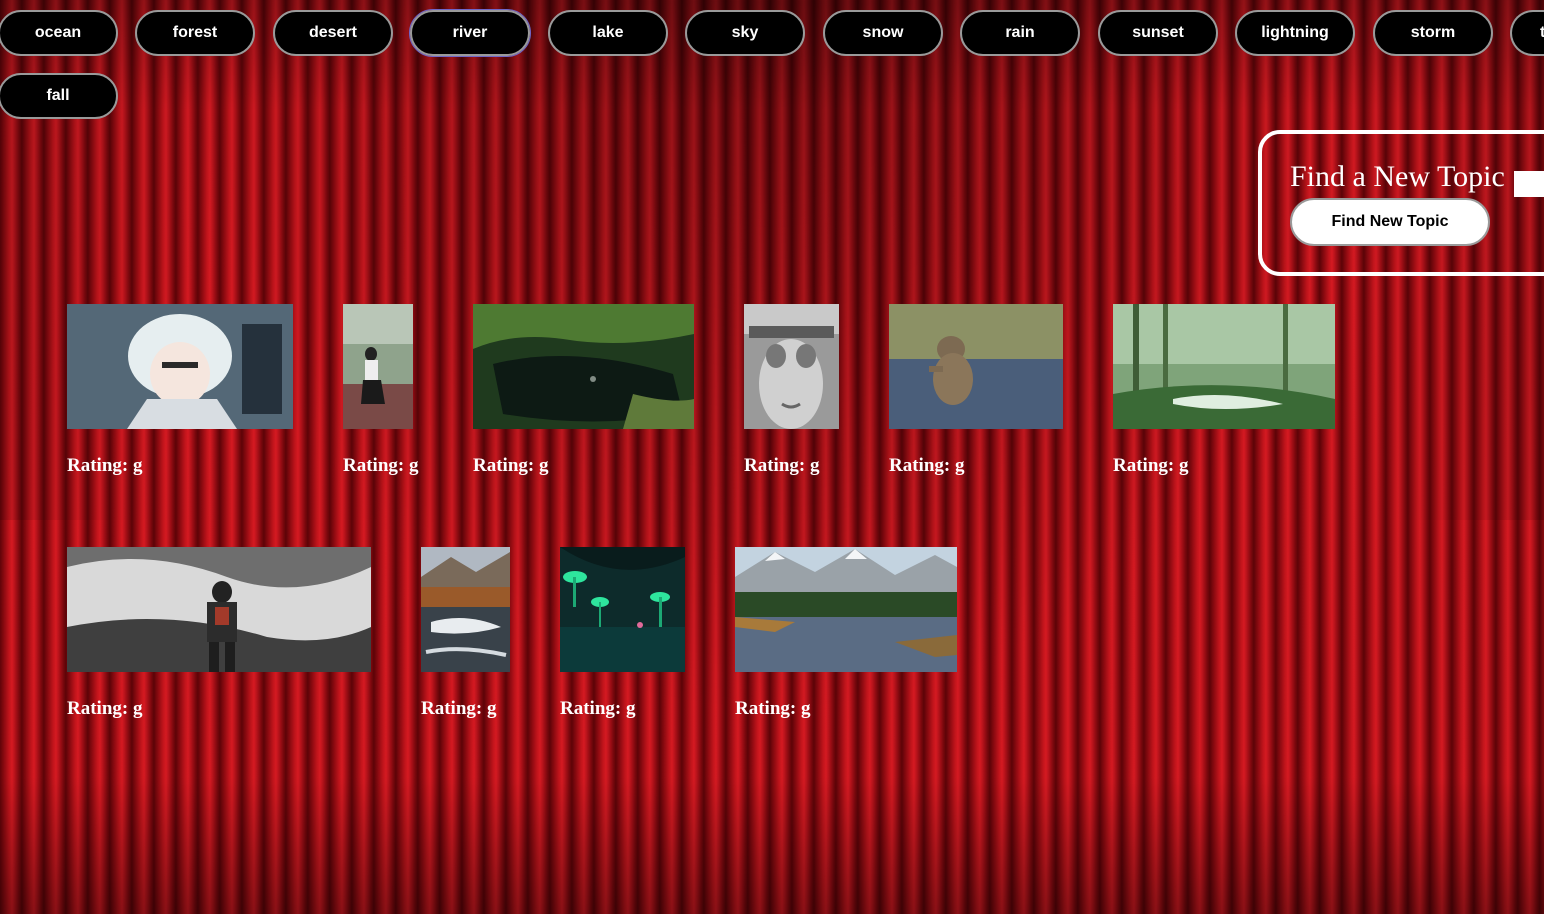  Describe the element at coordinates (1529, 184) in the screenshot. I see `new-topic-input` at that location.